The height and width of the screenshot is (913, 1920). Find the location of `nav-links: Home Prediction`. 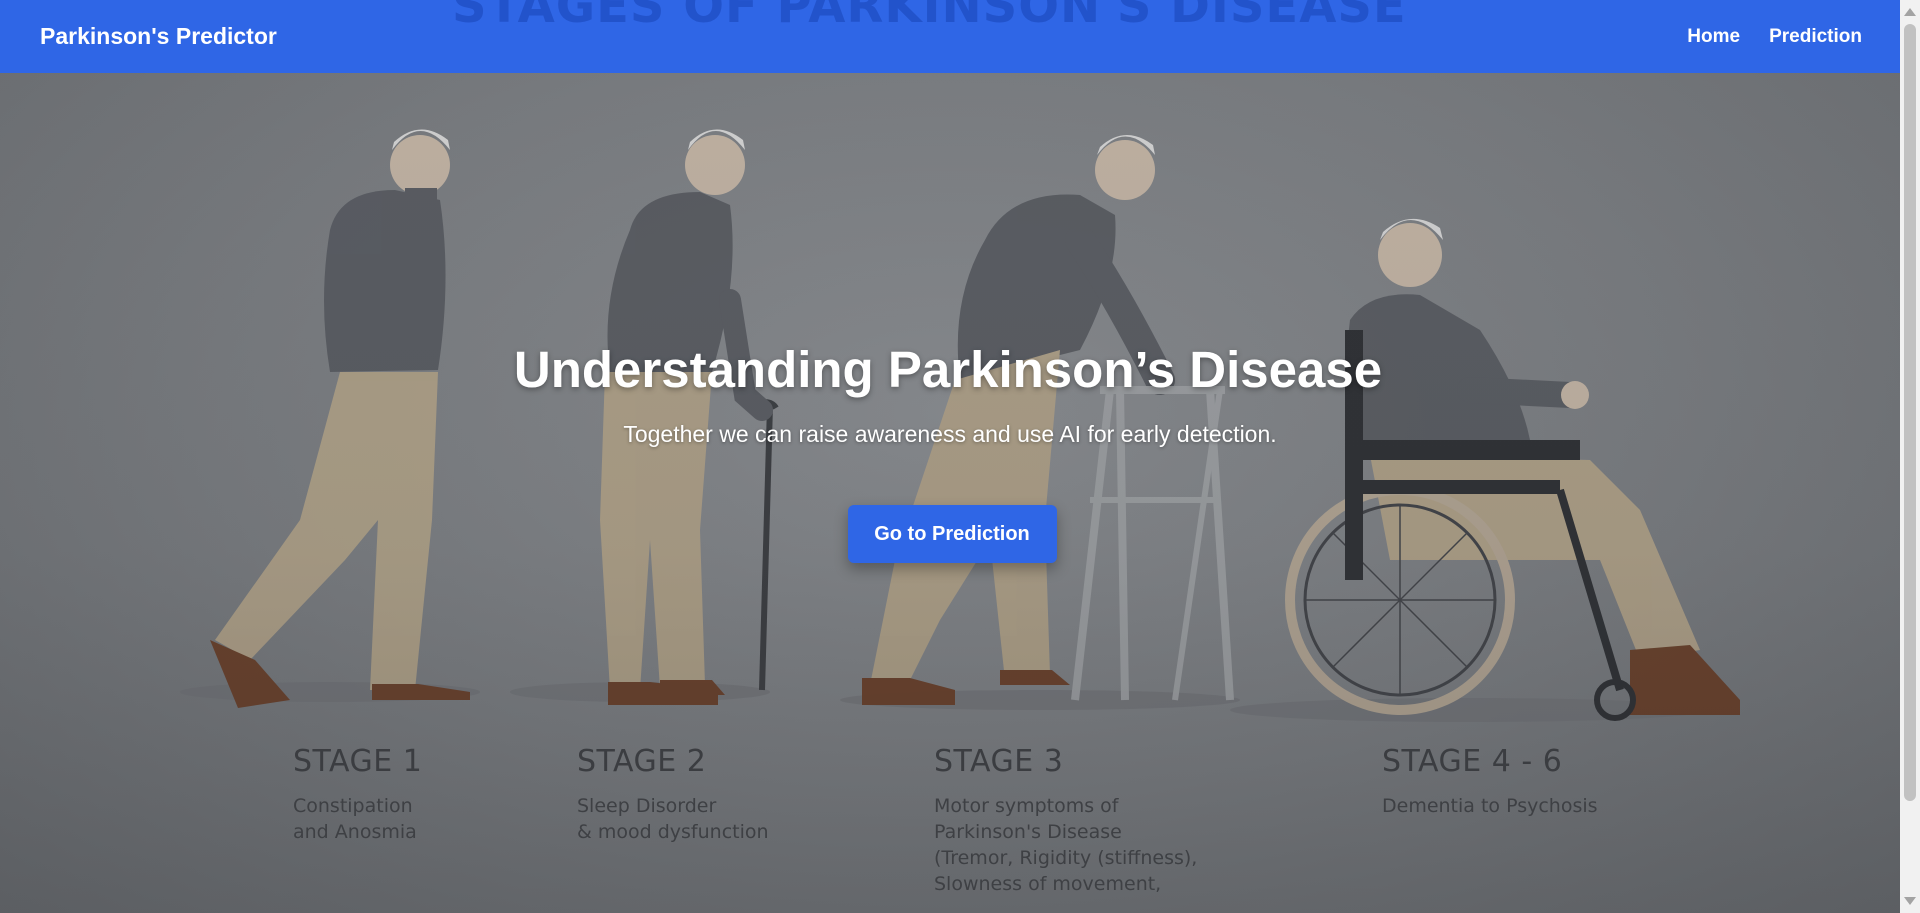

nav-links: Home Prediction is located at coordinates (1774, 37).